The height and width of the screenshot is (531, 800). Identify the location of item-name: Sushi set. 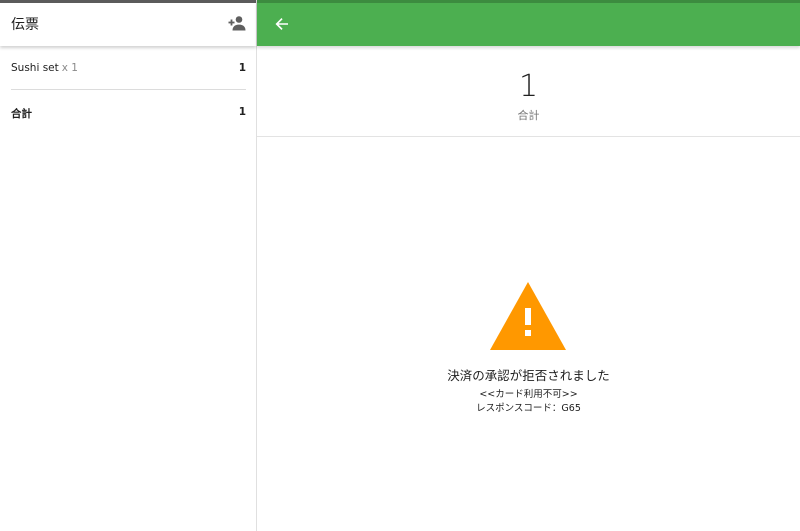
(35, 68).